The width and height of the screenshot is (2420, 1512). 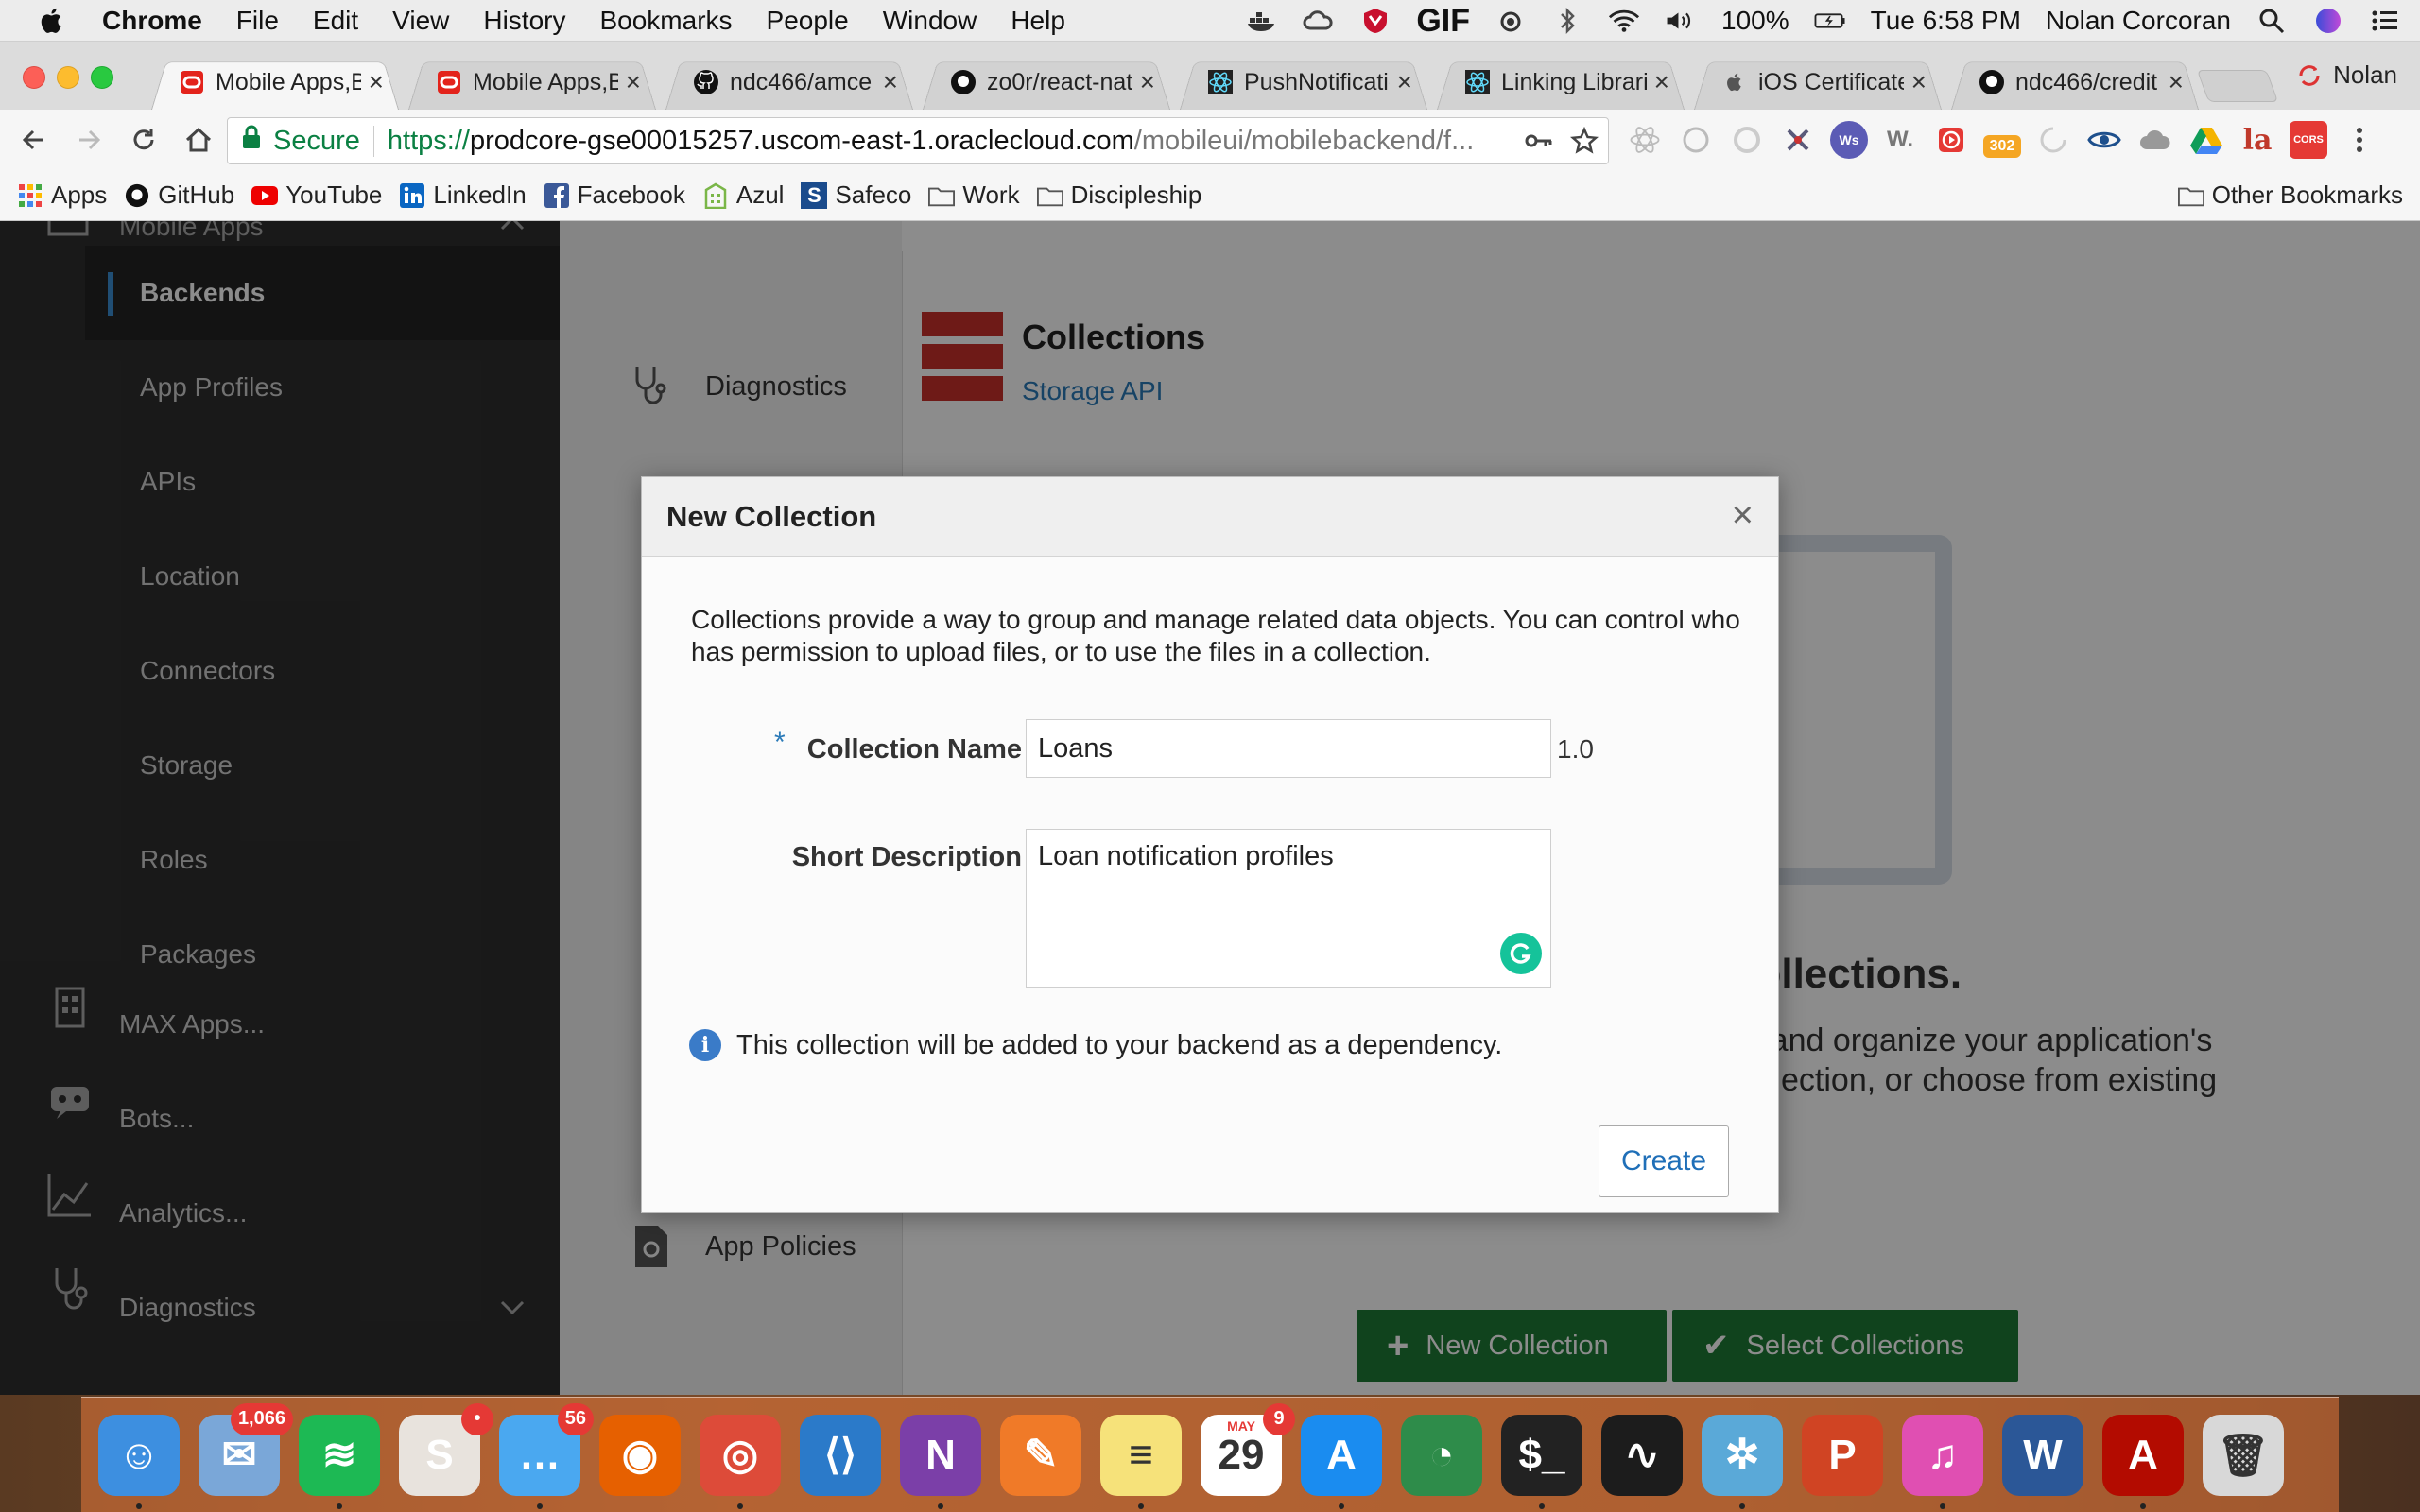 What do you see at coordinates (789, 82) in the screenshot?
I see `tab-ndc466-amce: ndc466/amce ×` at bounding box center [789, 82].